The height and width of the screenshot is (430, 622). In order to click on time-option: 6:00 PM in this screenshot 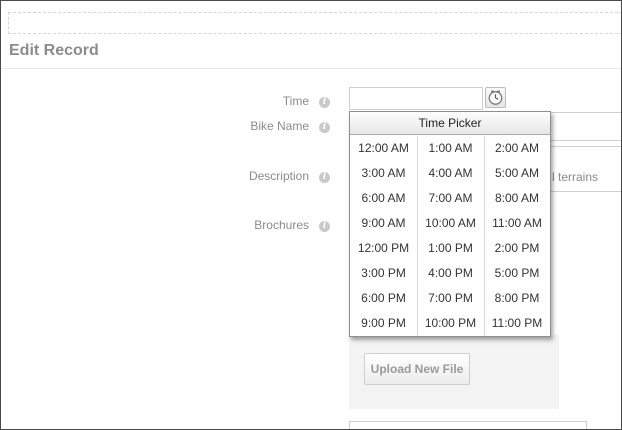, I will do `click(383, 298)`.